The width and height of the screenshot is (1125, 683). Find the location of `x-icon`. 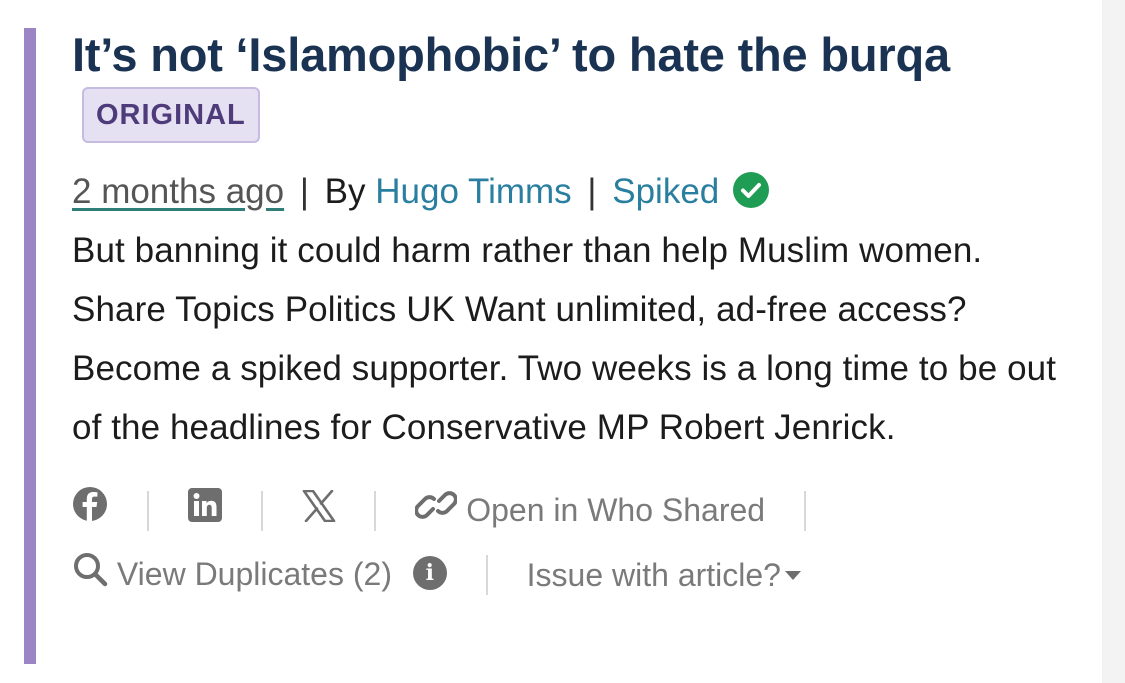

x-icon is located at coordinates (319, 511).